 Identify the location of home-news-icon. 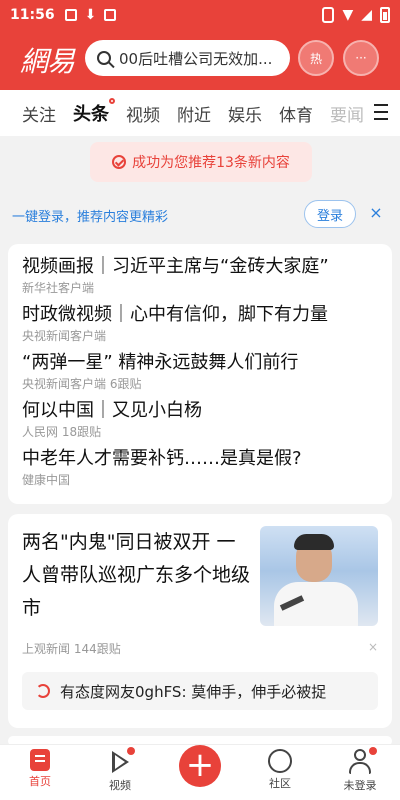
(40, 760).